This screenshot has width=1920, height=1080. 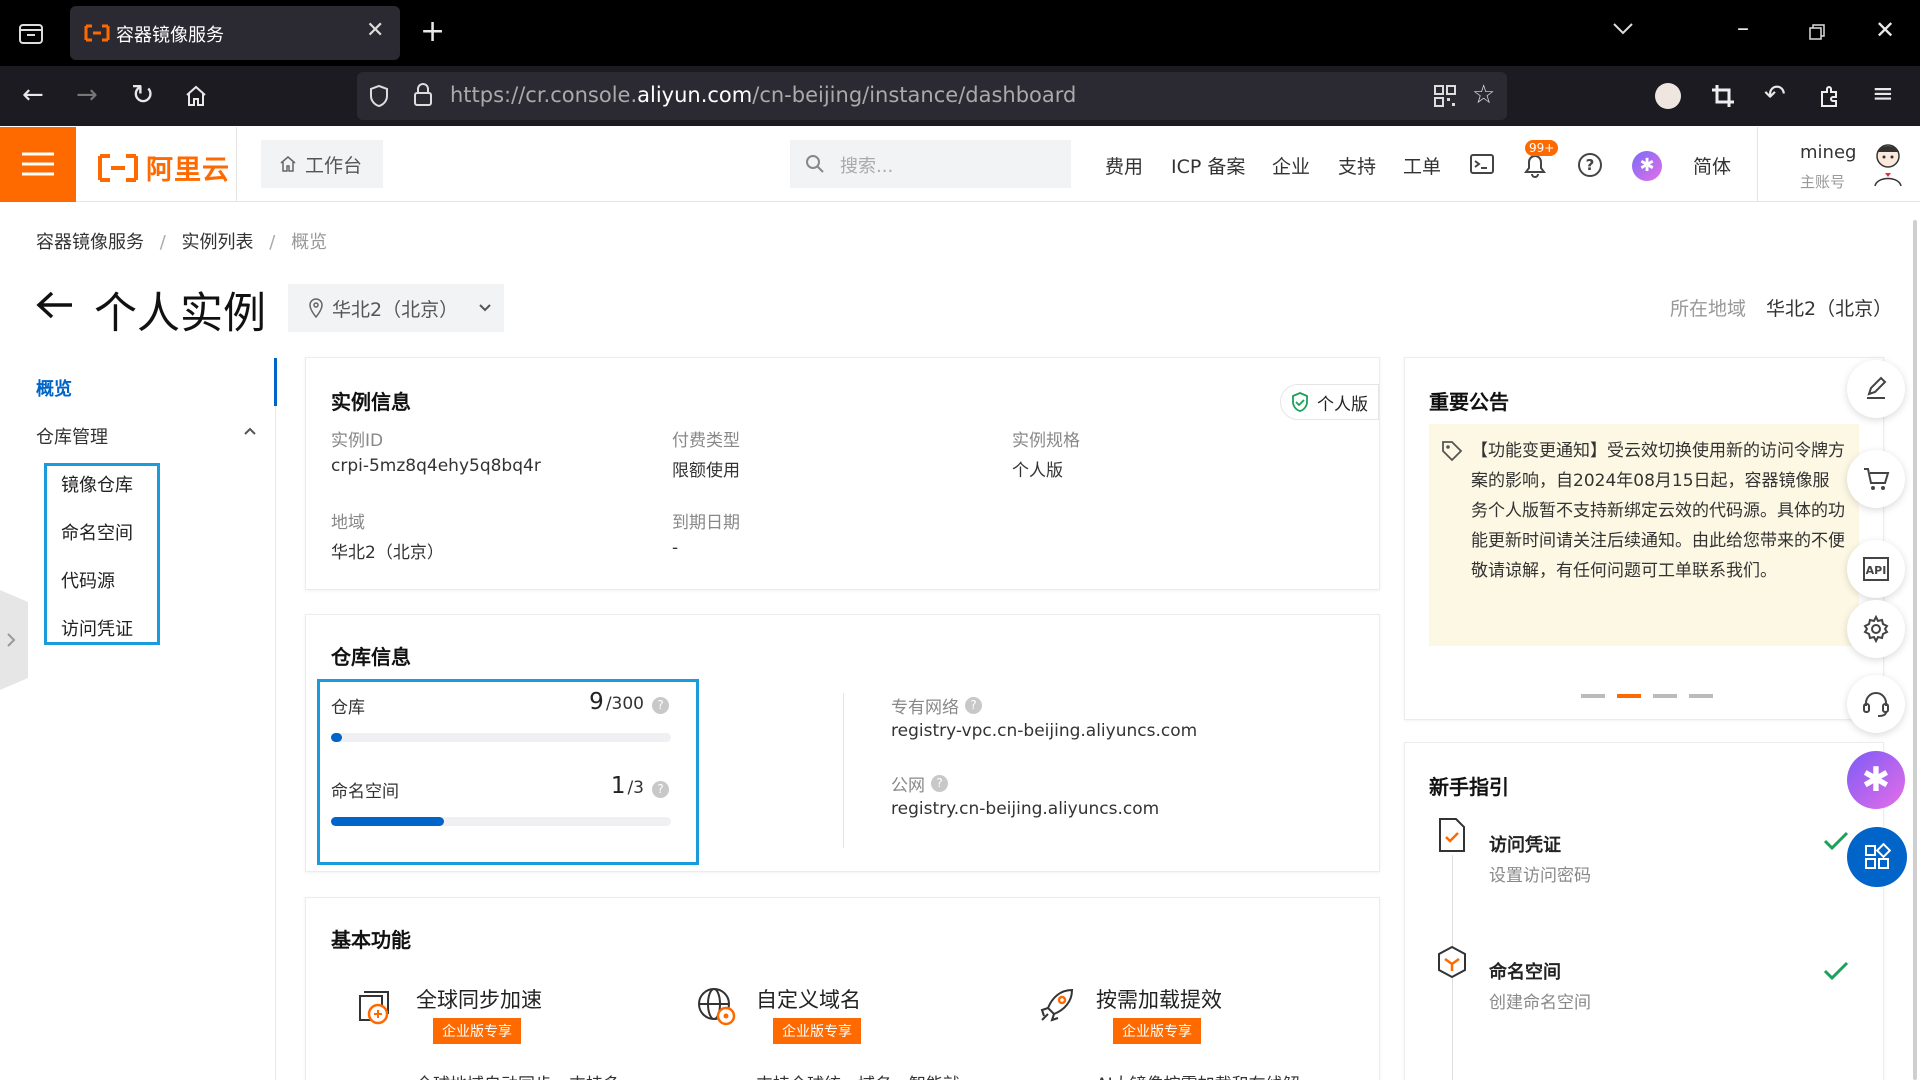 What do you see at coordinates (1915, 650) in the screenshot?
I see `page-scrollbar` at bounding box center [1915, 650].